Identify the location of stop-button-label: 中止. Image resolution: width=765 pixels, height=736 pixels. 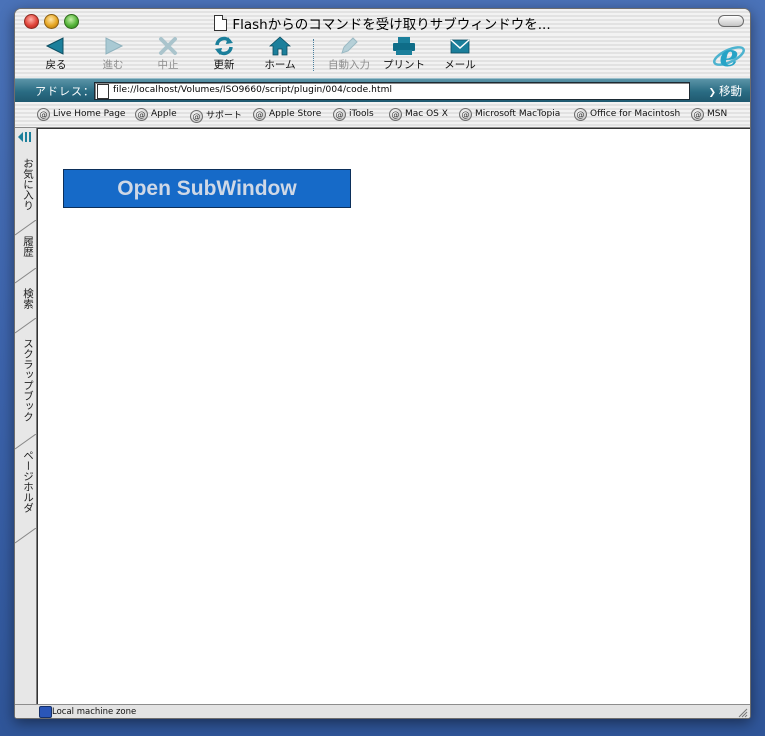
(168, 65).